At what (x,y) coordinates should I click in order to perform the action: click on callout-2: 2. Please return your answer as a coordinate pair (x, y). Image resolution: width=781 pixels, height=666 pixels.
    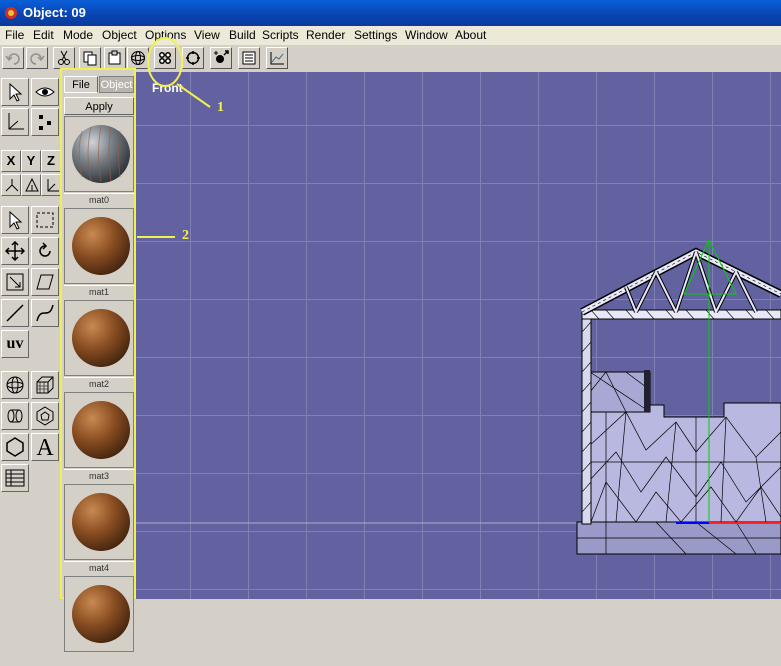
    Looking at the image, I should click on (185, 235).